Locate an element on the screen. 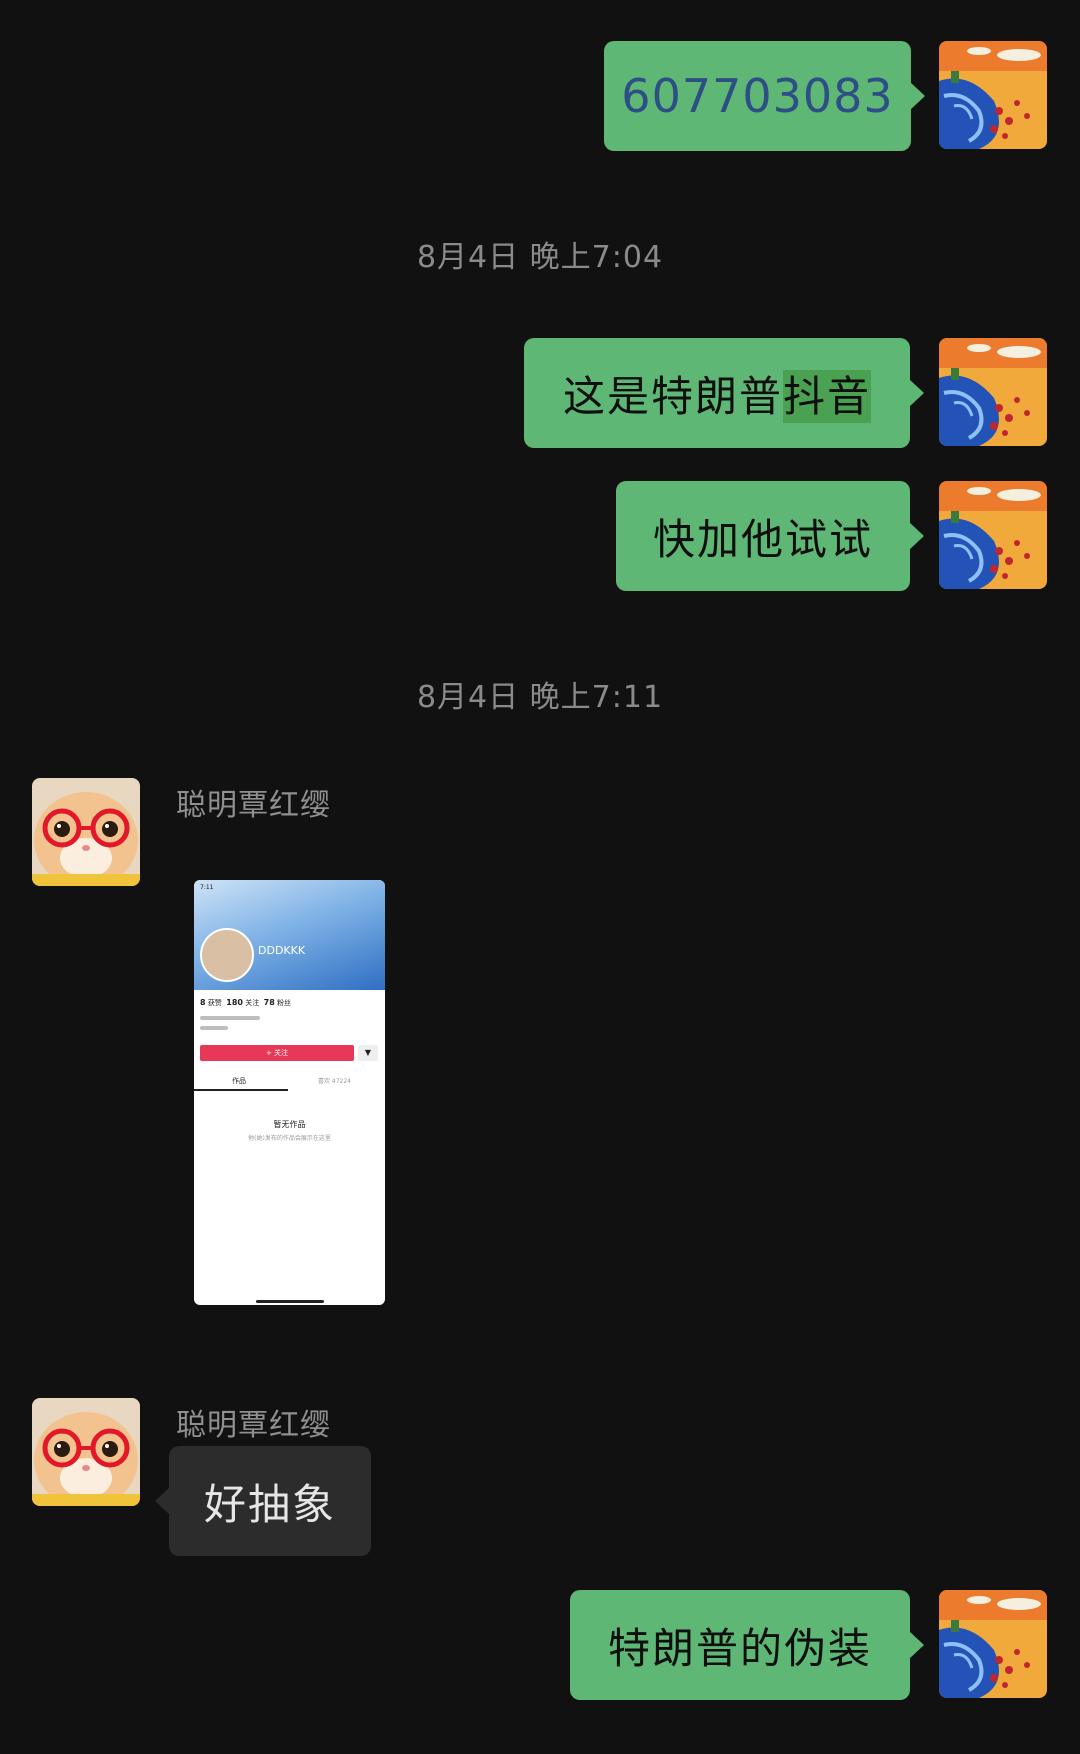  empty-state-subtitle: 他(她)发布的作品会展示在这里 is located at coordinates (289, 1138).